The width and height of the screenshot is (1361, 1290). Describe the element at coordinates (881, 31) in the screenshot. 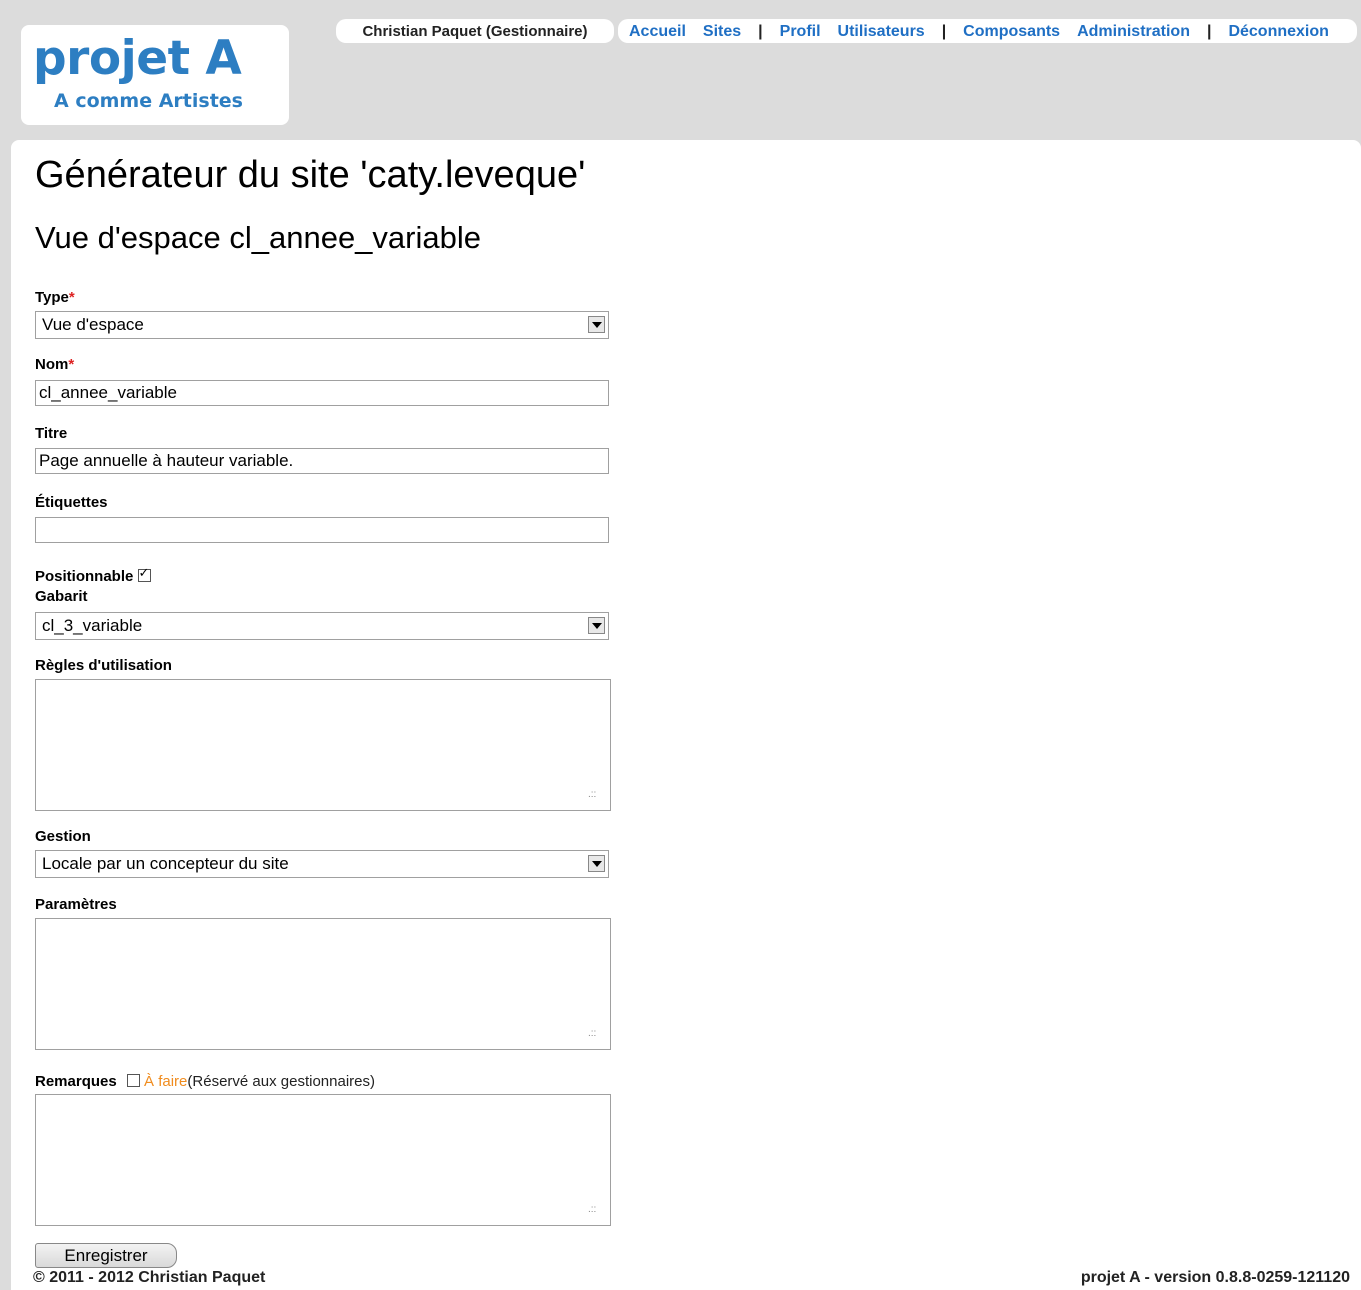

I see `nav-link-utilisateurs: Utilisateurs` at that location.